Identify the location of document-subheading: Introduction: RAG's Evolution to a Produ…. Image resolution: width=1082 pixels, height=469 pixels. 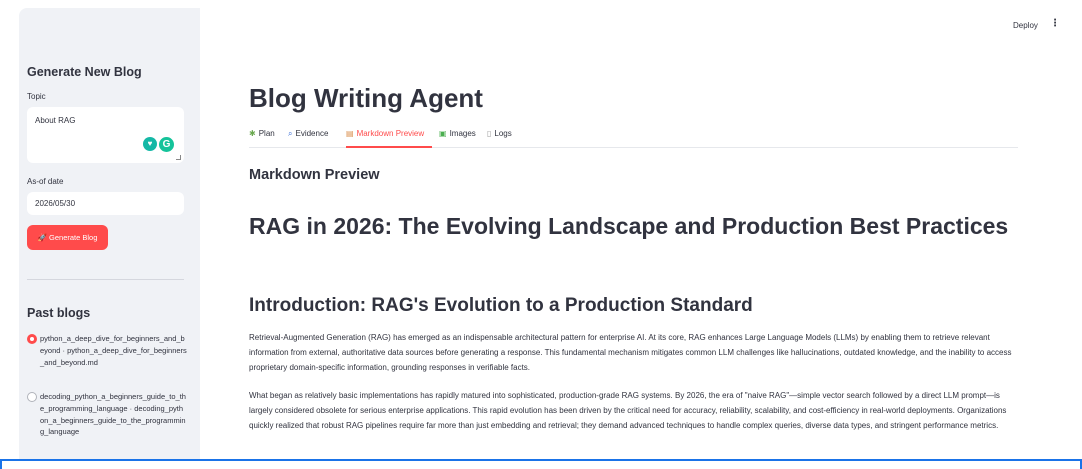
(501, 305).